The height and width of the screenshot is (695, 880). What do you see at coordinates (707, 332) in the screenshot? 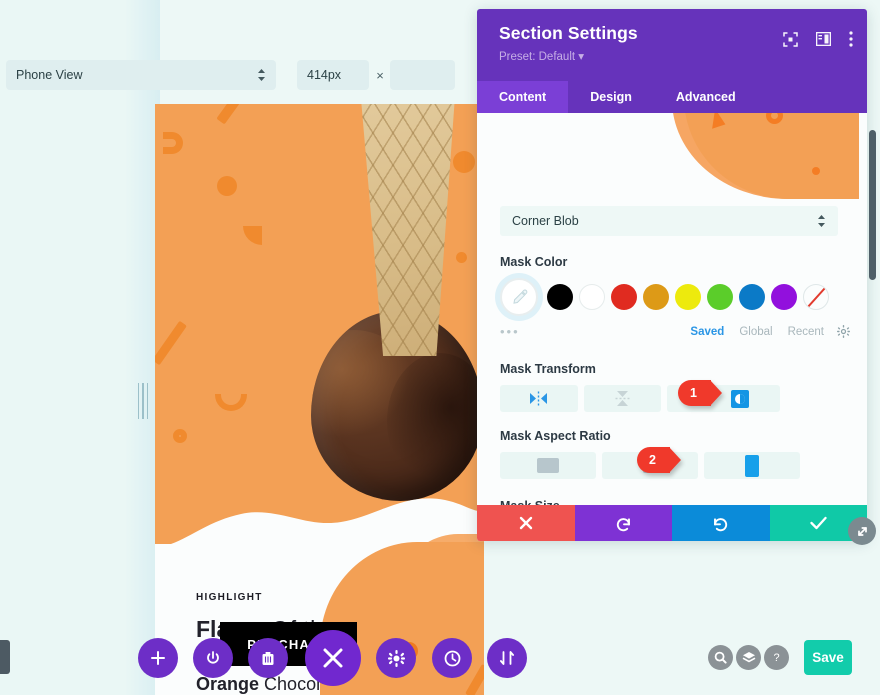
I see `color-tab-saved: Saved` at bounding box center [707, 332].